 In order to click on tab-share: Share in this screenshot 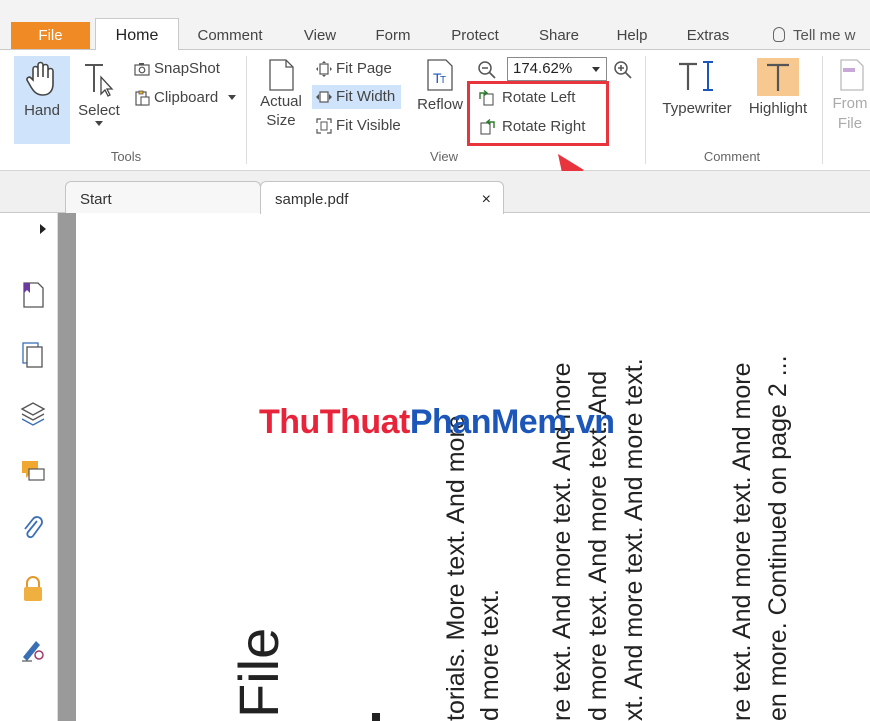, I will do `click(559, 35)`.